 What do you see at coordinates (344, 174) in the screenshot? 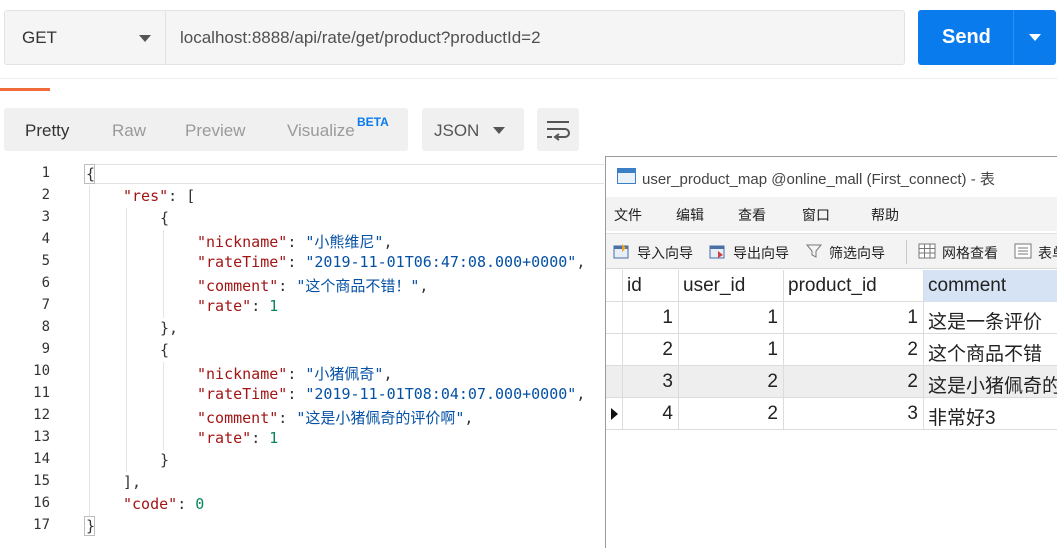
I see `current-line-highlight` at bounding box center [344, 174].